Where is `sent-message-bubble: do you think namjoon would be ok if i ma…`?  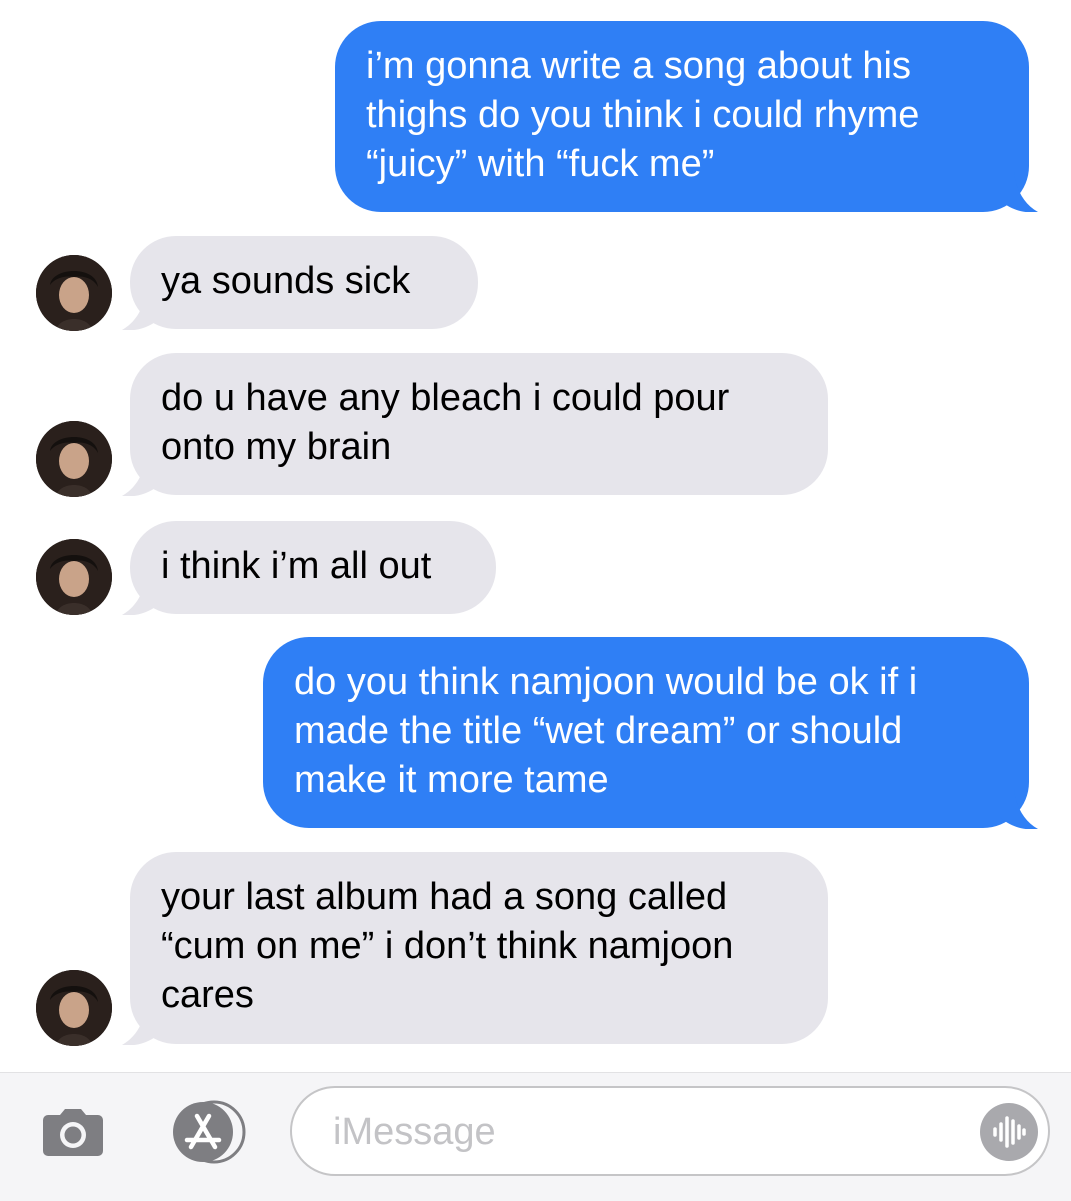 sent-message-bubble: do you think namjoon would be ok if i ma… is located at coordinates (646, 732).